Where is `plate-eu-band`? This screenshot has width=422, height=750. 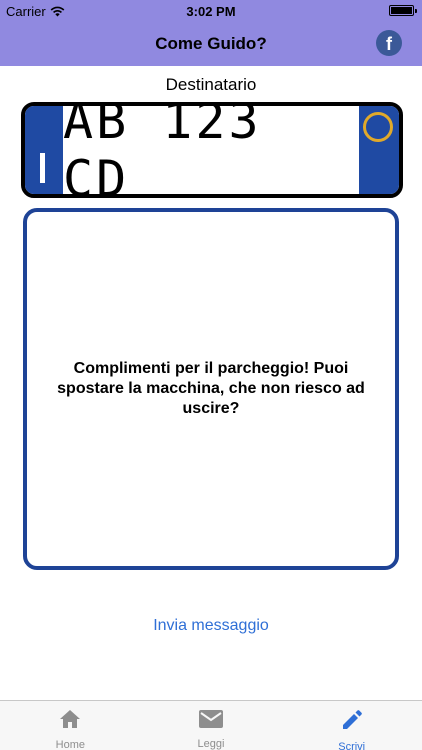
plate-eu-band is located at coordinates (44, 150).